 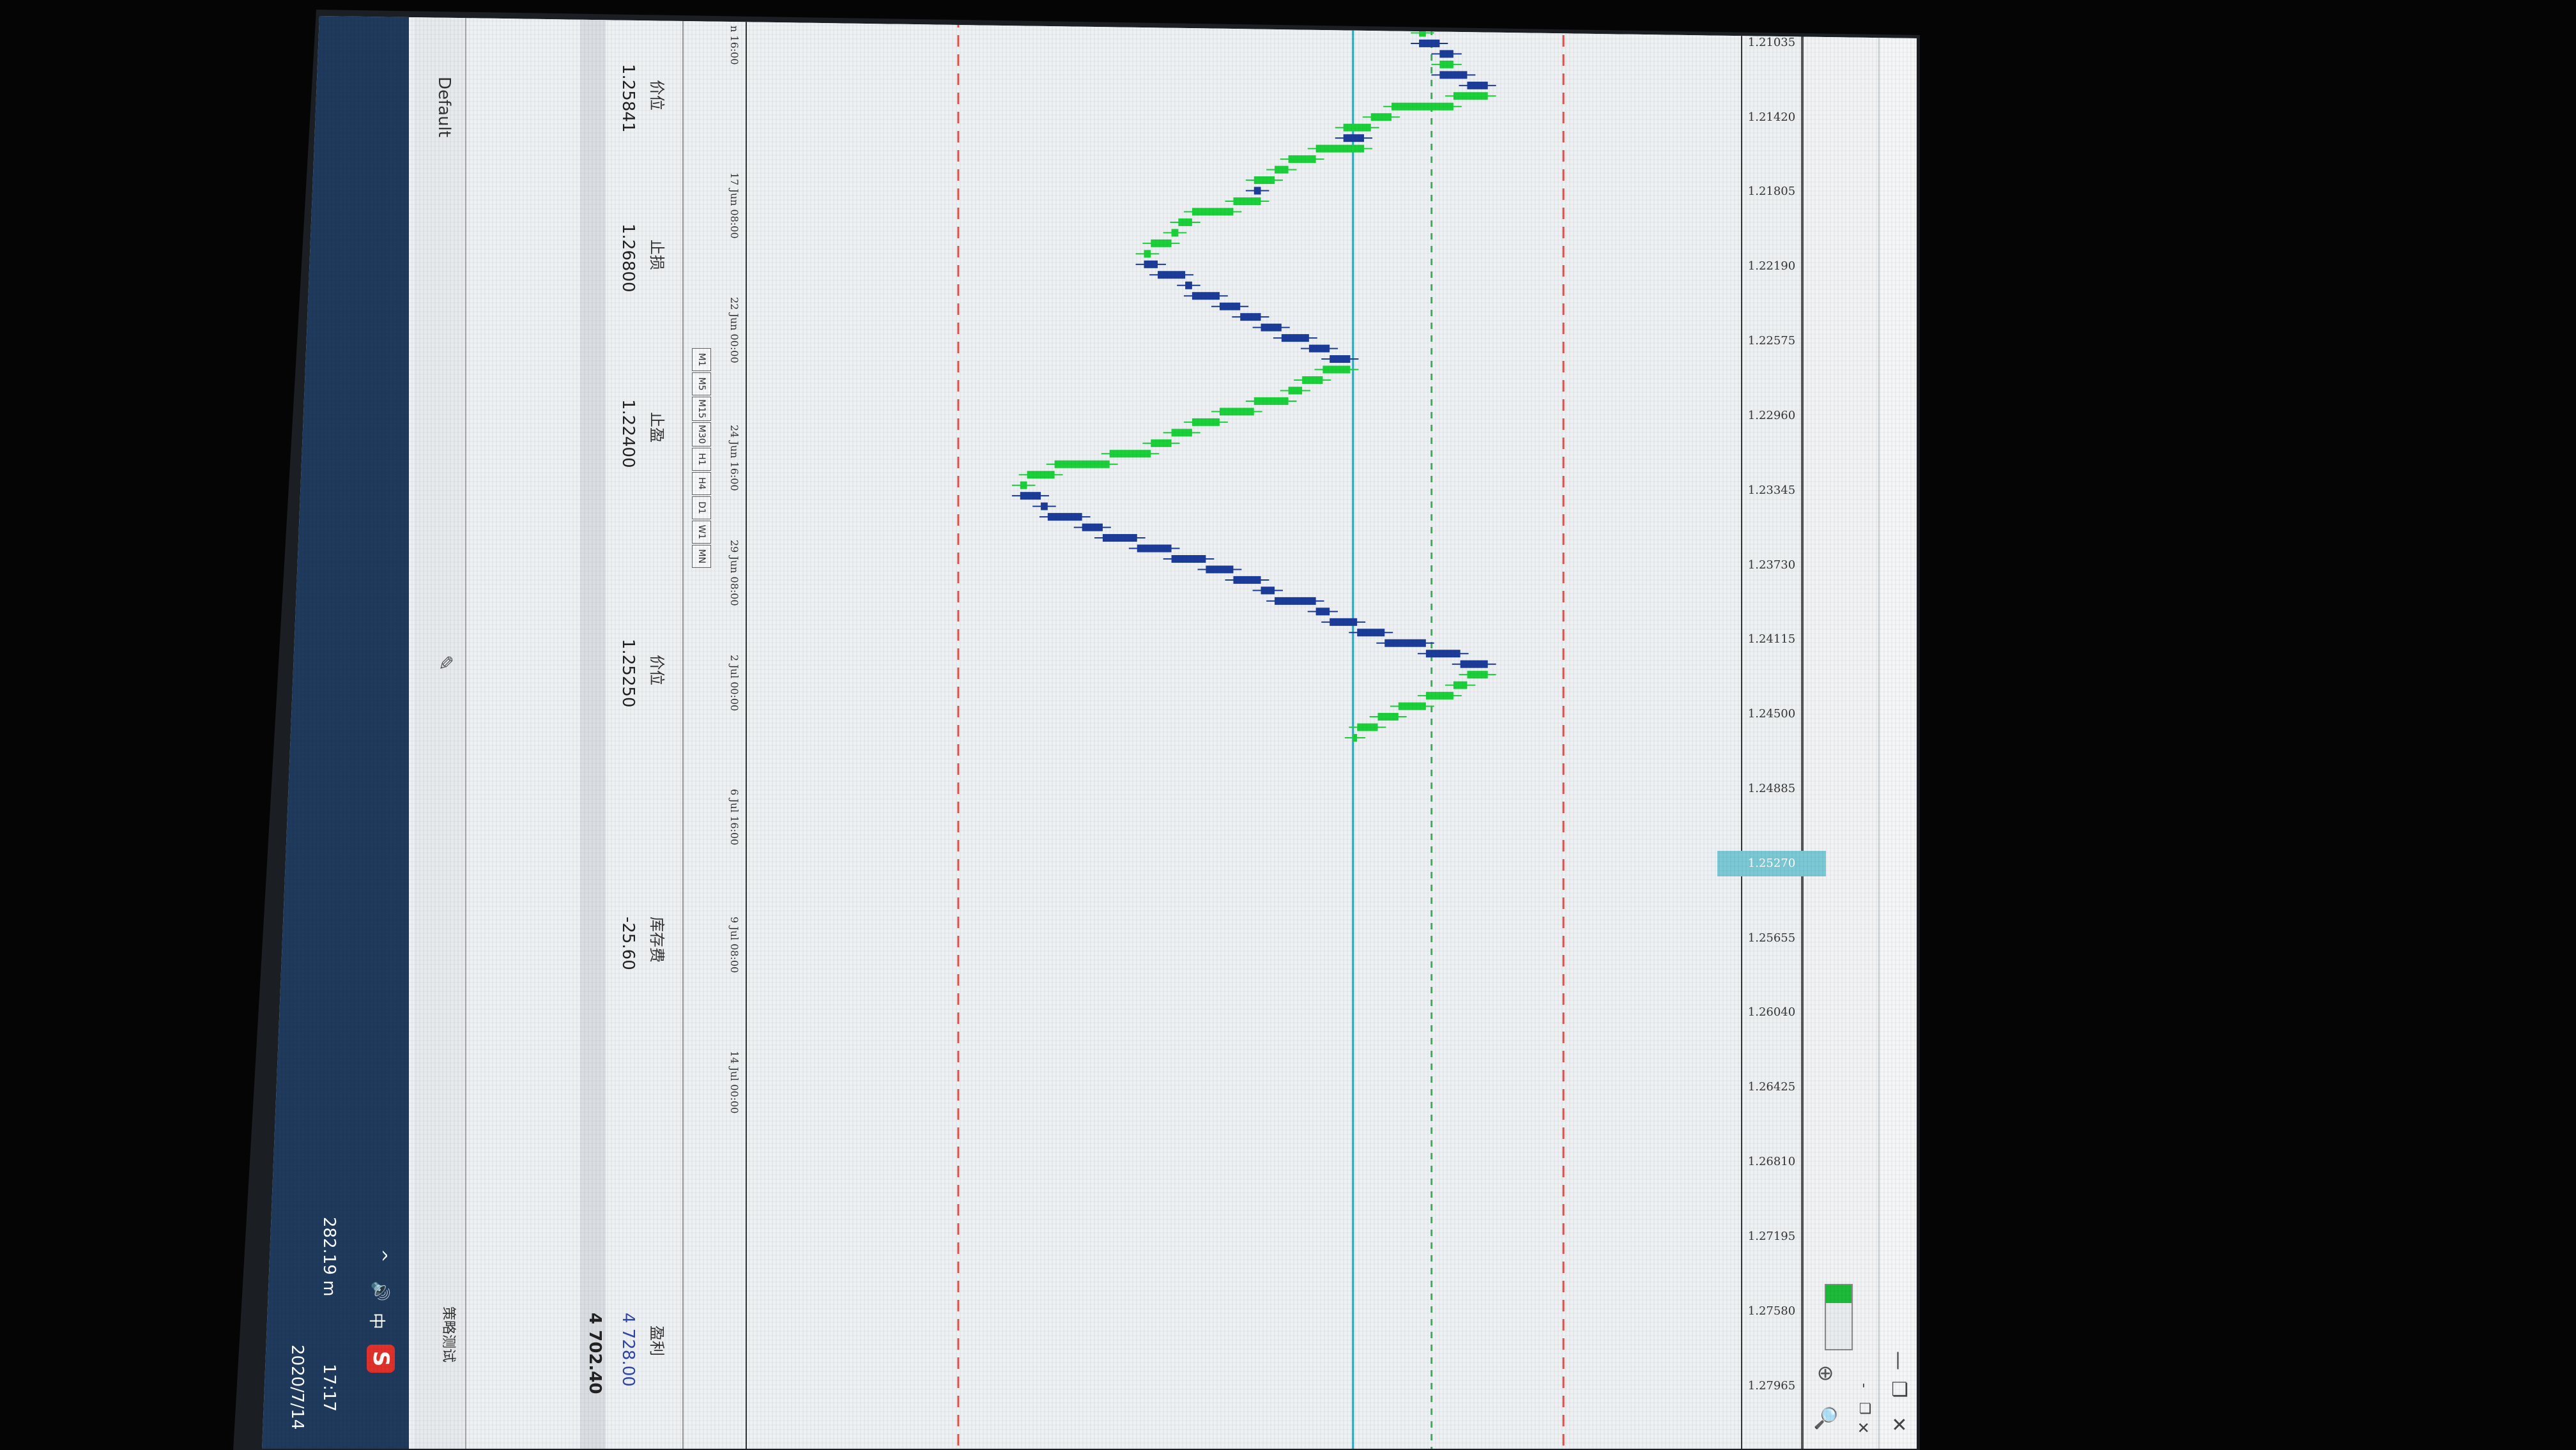 I want to click on period-button: H1, so click(x=701, y=459).